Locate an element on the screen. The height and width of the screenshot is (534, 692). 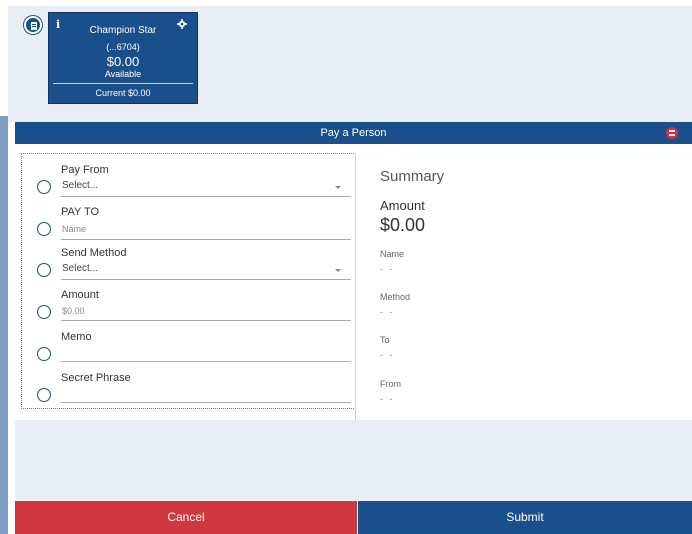
radio-amount is located at coordinates (44, 312).